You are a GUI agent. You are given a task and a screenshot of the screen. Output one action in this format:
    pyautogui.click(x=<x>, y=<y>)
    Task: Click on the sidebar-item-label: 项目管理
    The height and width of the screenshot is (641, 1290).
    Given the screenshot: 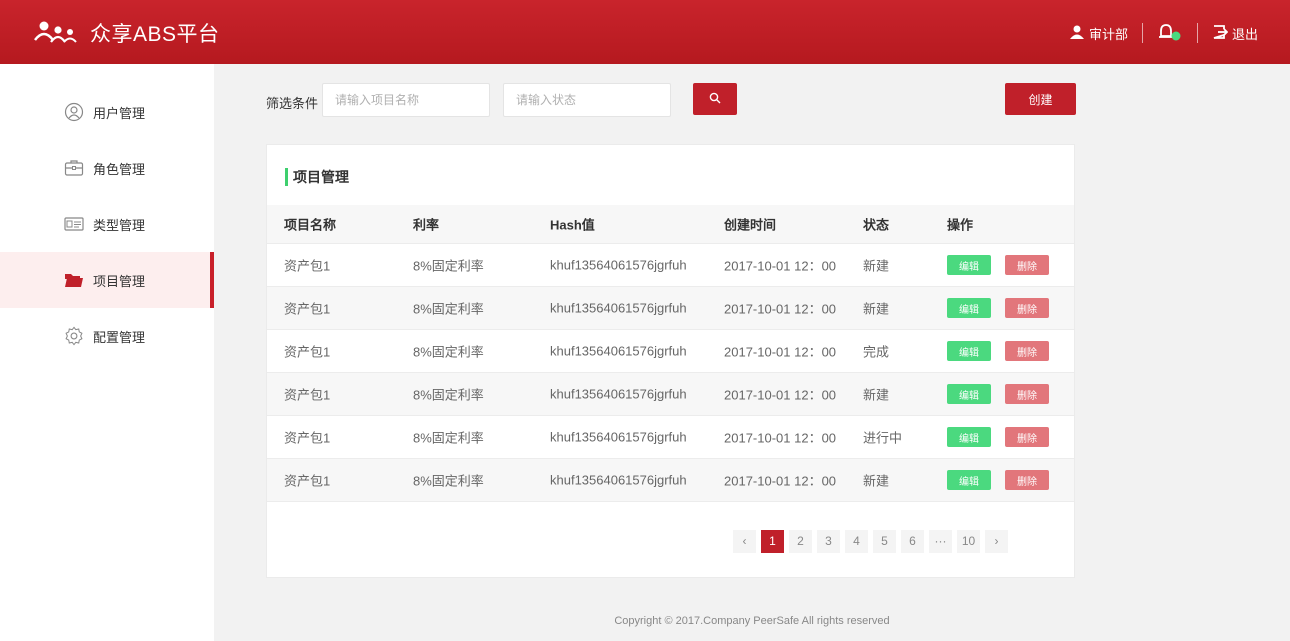 What is the action you would take?
    pyautogui.click(x=119, y=281)
    